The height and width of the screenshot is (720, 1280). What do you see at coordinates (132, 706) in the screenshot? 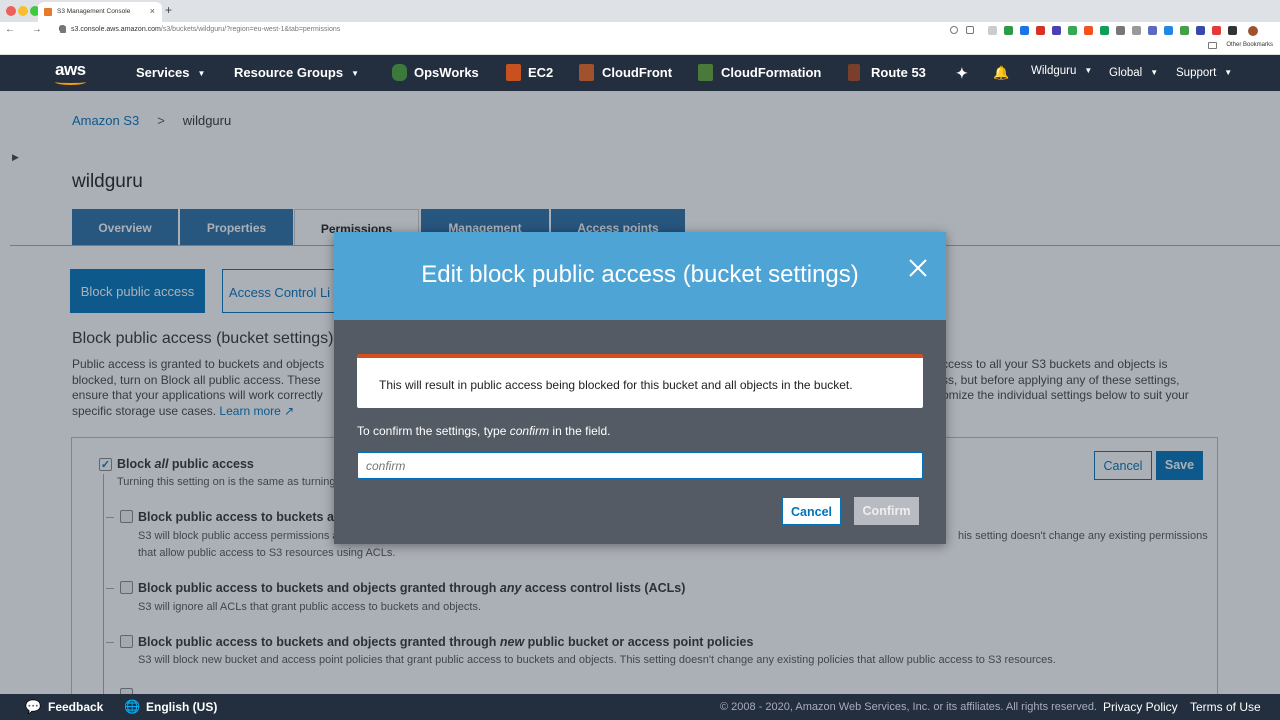
I see `globe-icon: 🌐` at bounding box center [132, 706].